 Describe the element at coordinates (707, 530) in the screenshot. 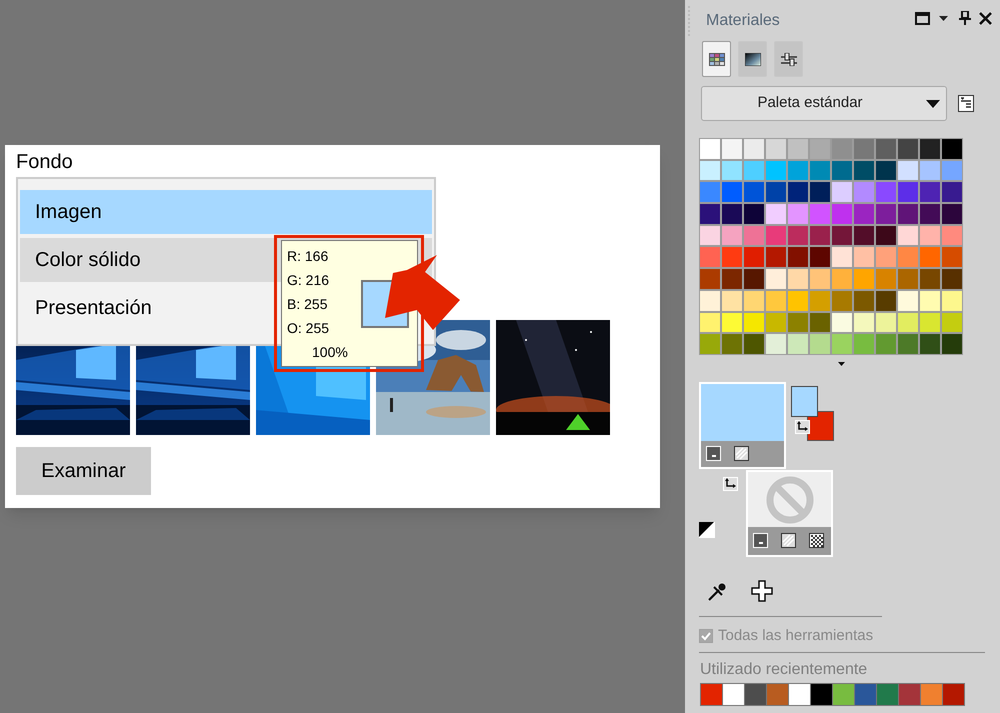

I see `reset-colors-icon` at that location.